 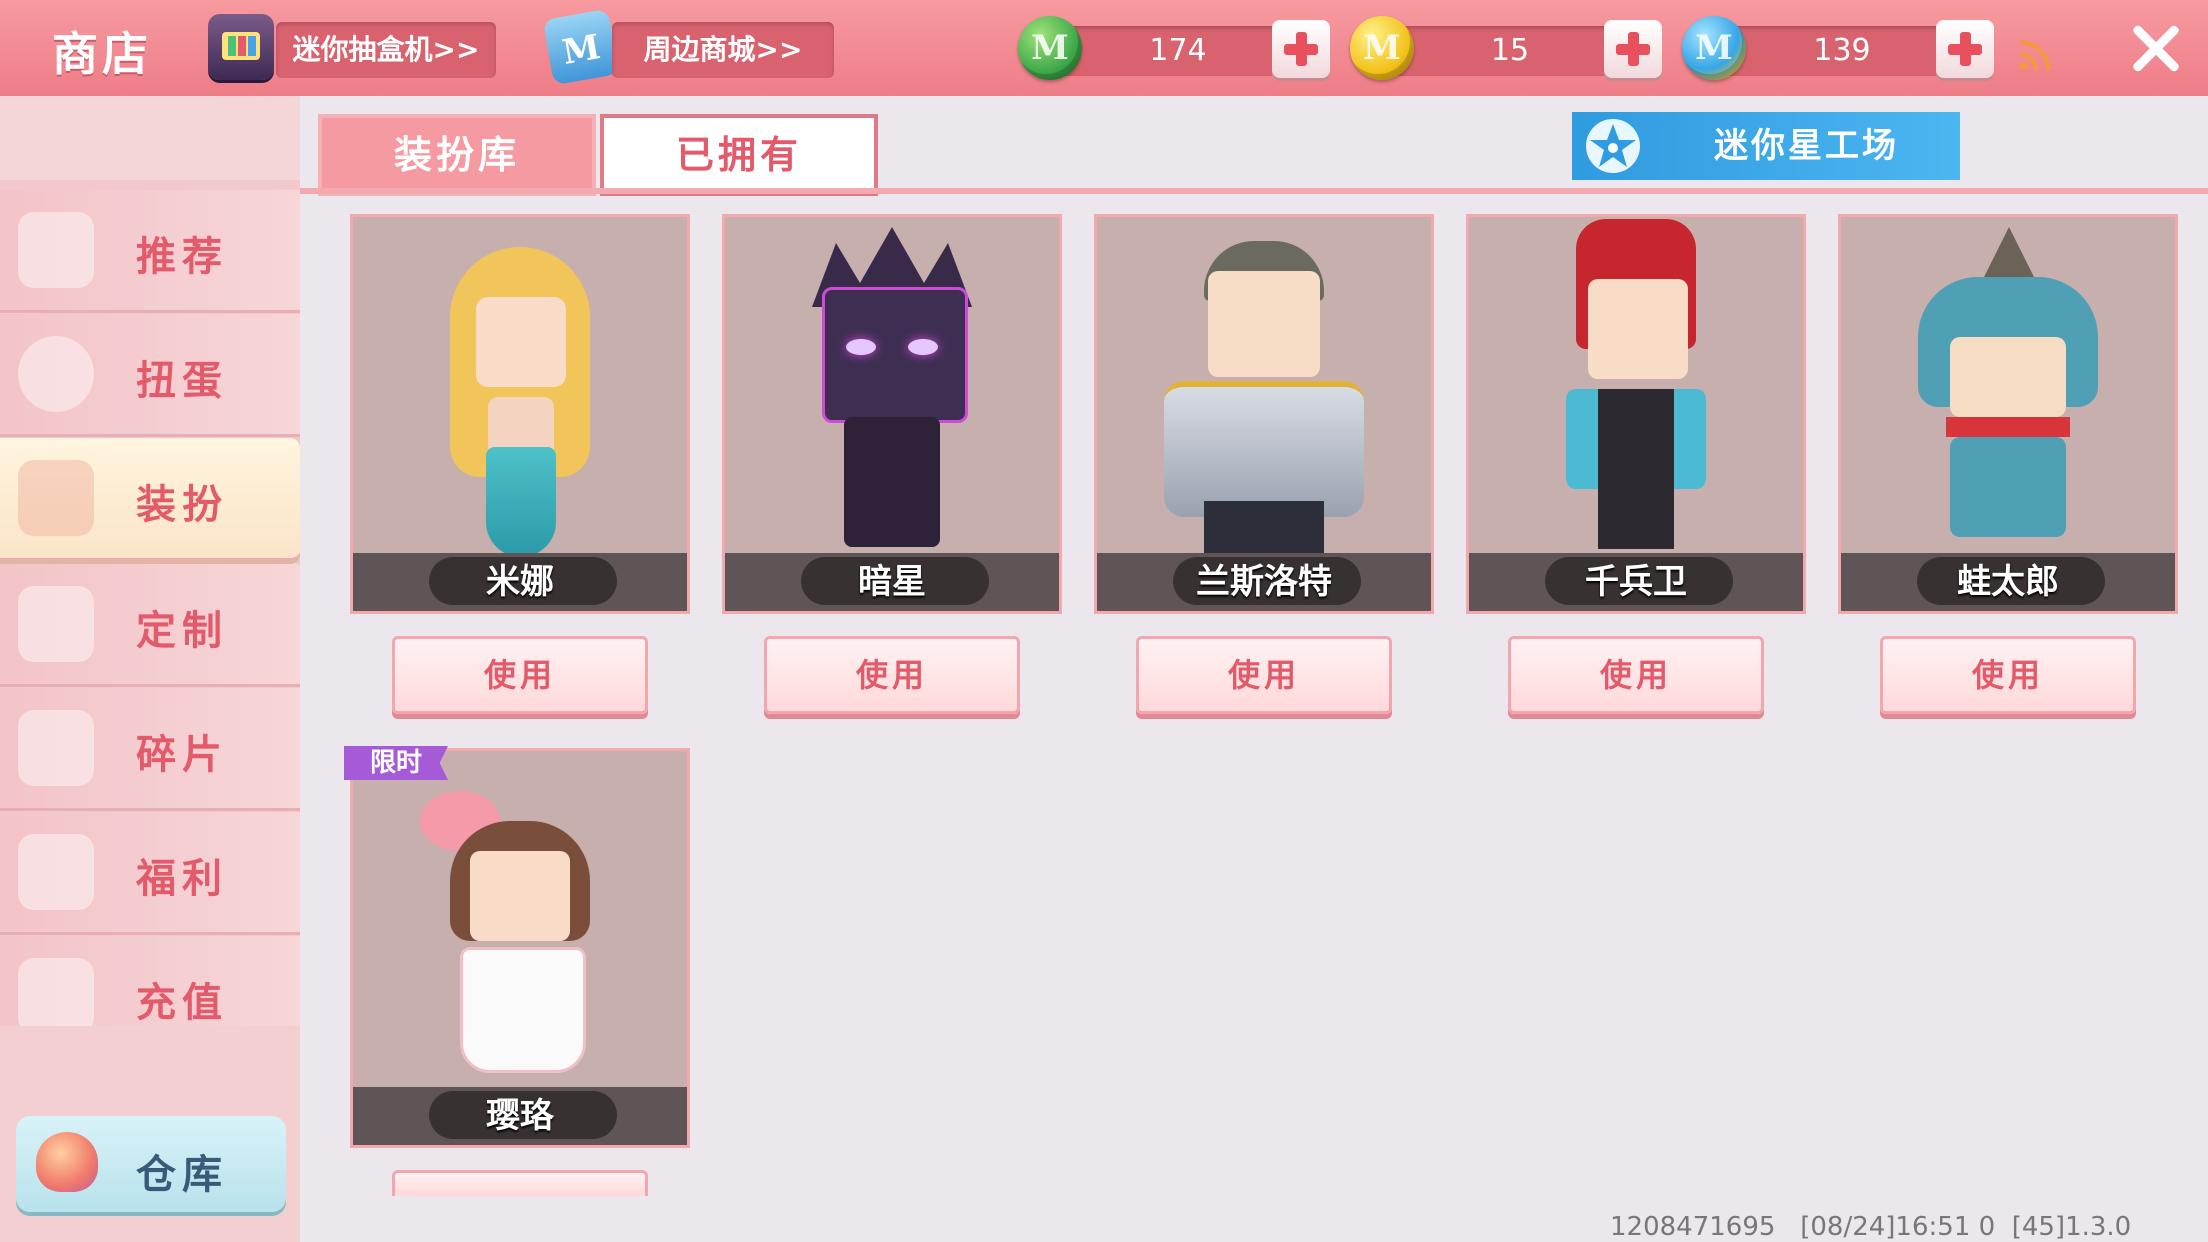 I want to click on warehouse-label: 仓库, so click(x=182, y=1175).